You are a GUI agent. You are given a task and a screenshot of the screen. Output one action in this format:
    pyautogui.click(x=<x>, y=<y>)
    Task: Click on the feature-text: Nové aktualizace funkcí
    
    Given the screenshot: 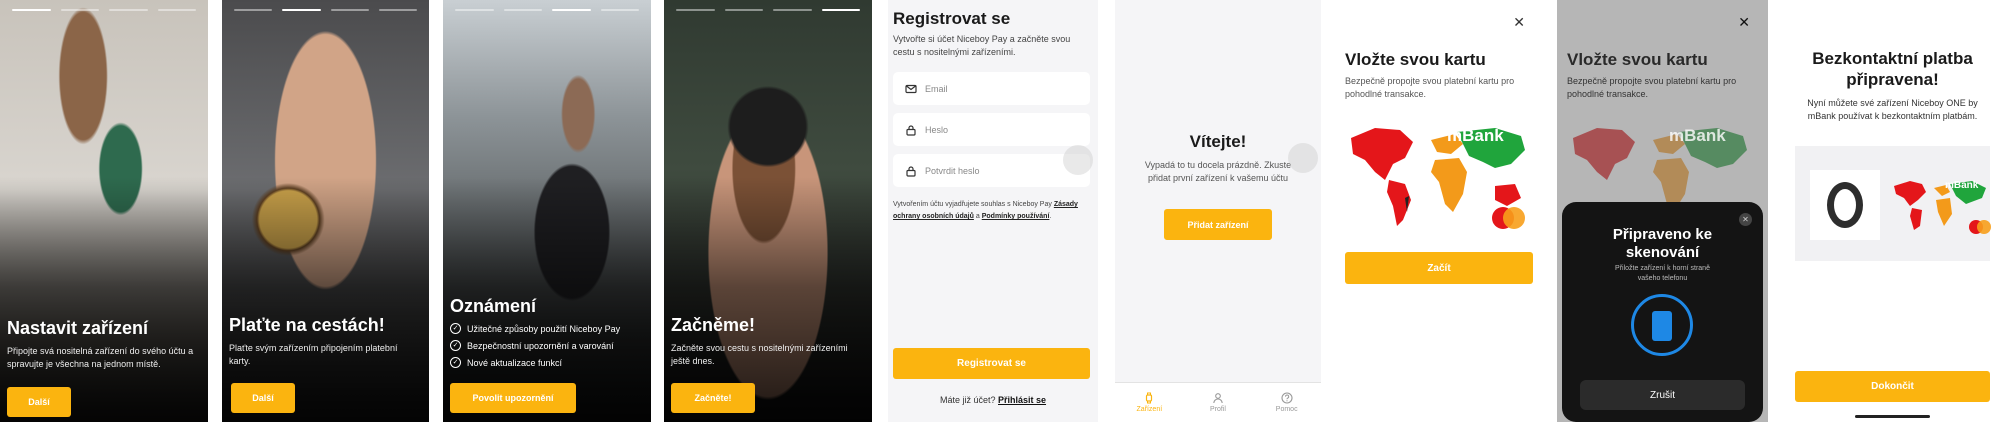 What is the action you would take?
    pyautogui.click(x=515, y=362)
    